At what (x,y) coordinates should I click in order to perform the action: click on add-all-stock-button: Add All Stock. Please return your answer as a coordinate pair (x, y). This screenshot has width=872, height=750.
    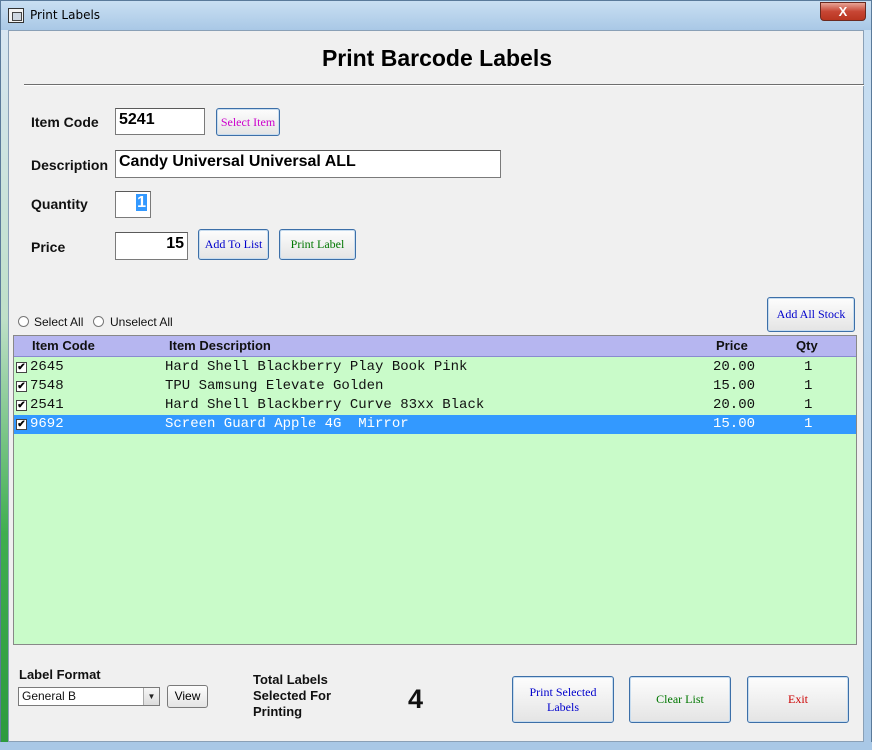
    Looking at the image, I should click on (811, 314).